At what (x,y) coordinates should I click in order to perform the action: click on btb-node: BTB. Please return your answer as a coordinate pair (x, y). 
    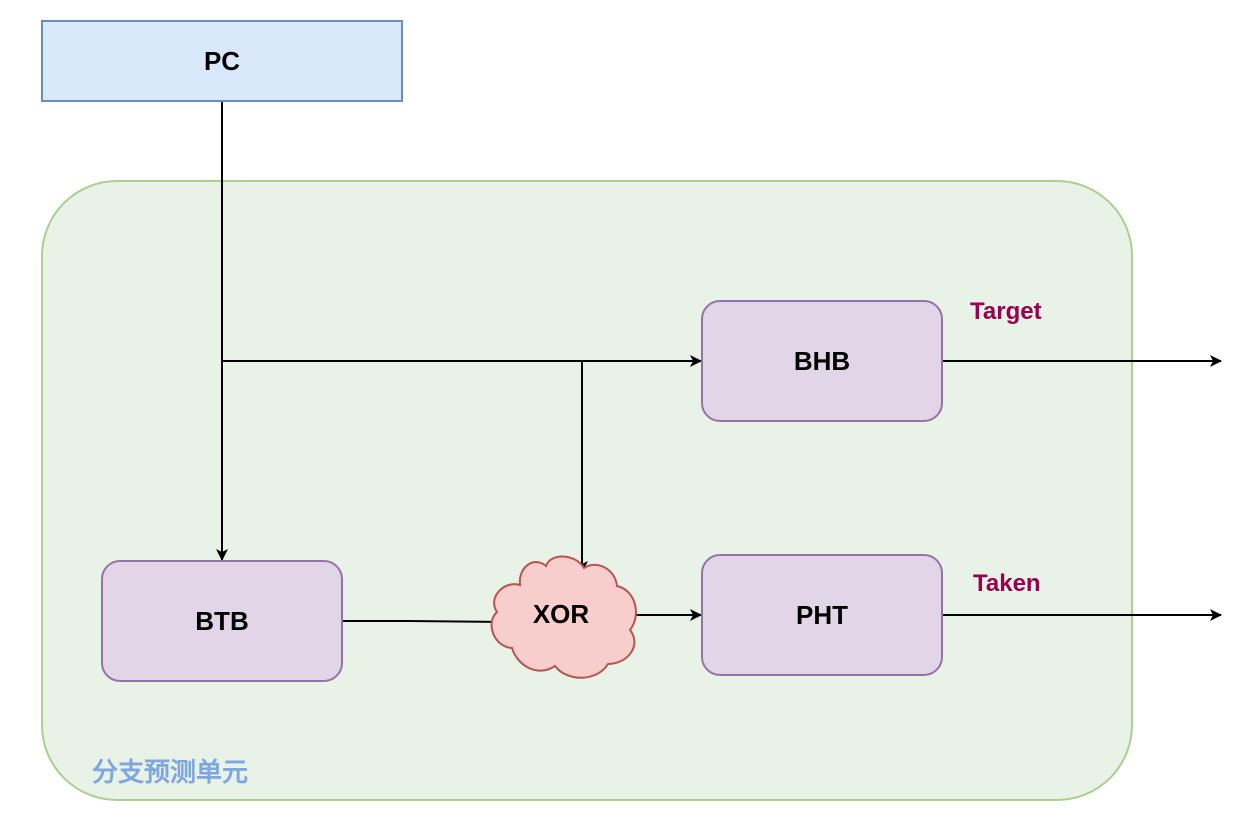
    Looking at the image, I should click on (222, 621).